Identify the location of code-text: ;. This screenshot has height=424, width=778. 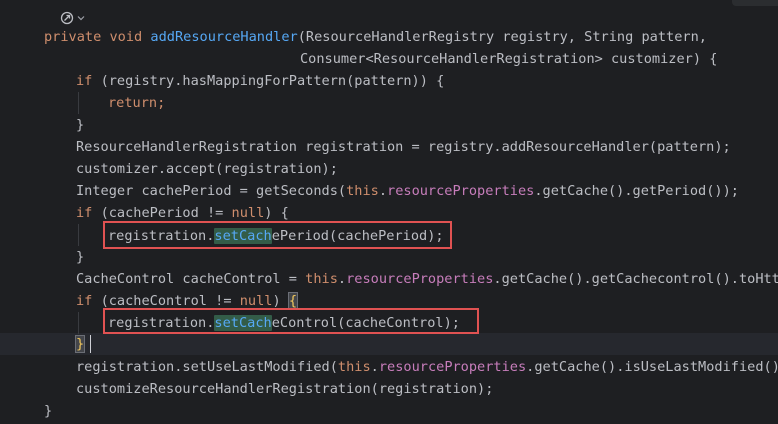
(161, 103).